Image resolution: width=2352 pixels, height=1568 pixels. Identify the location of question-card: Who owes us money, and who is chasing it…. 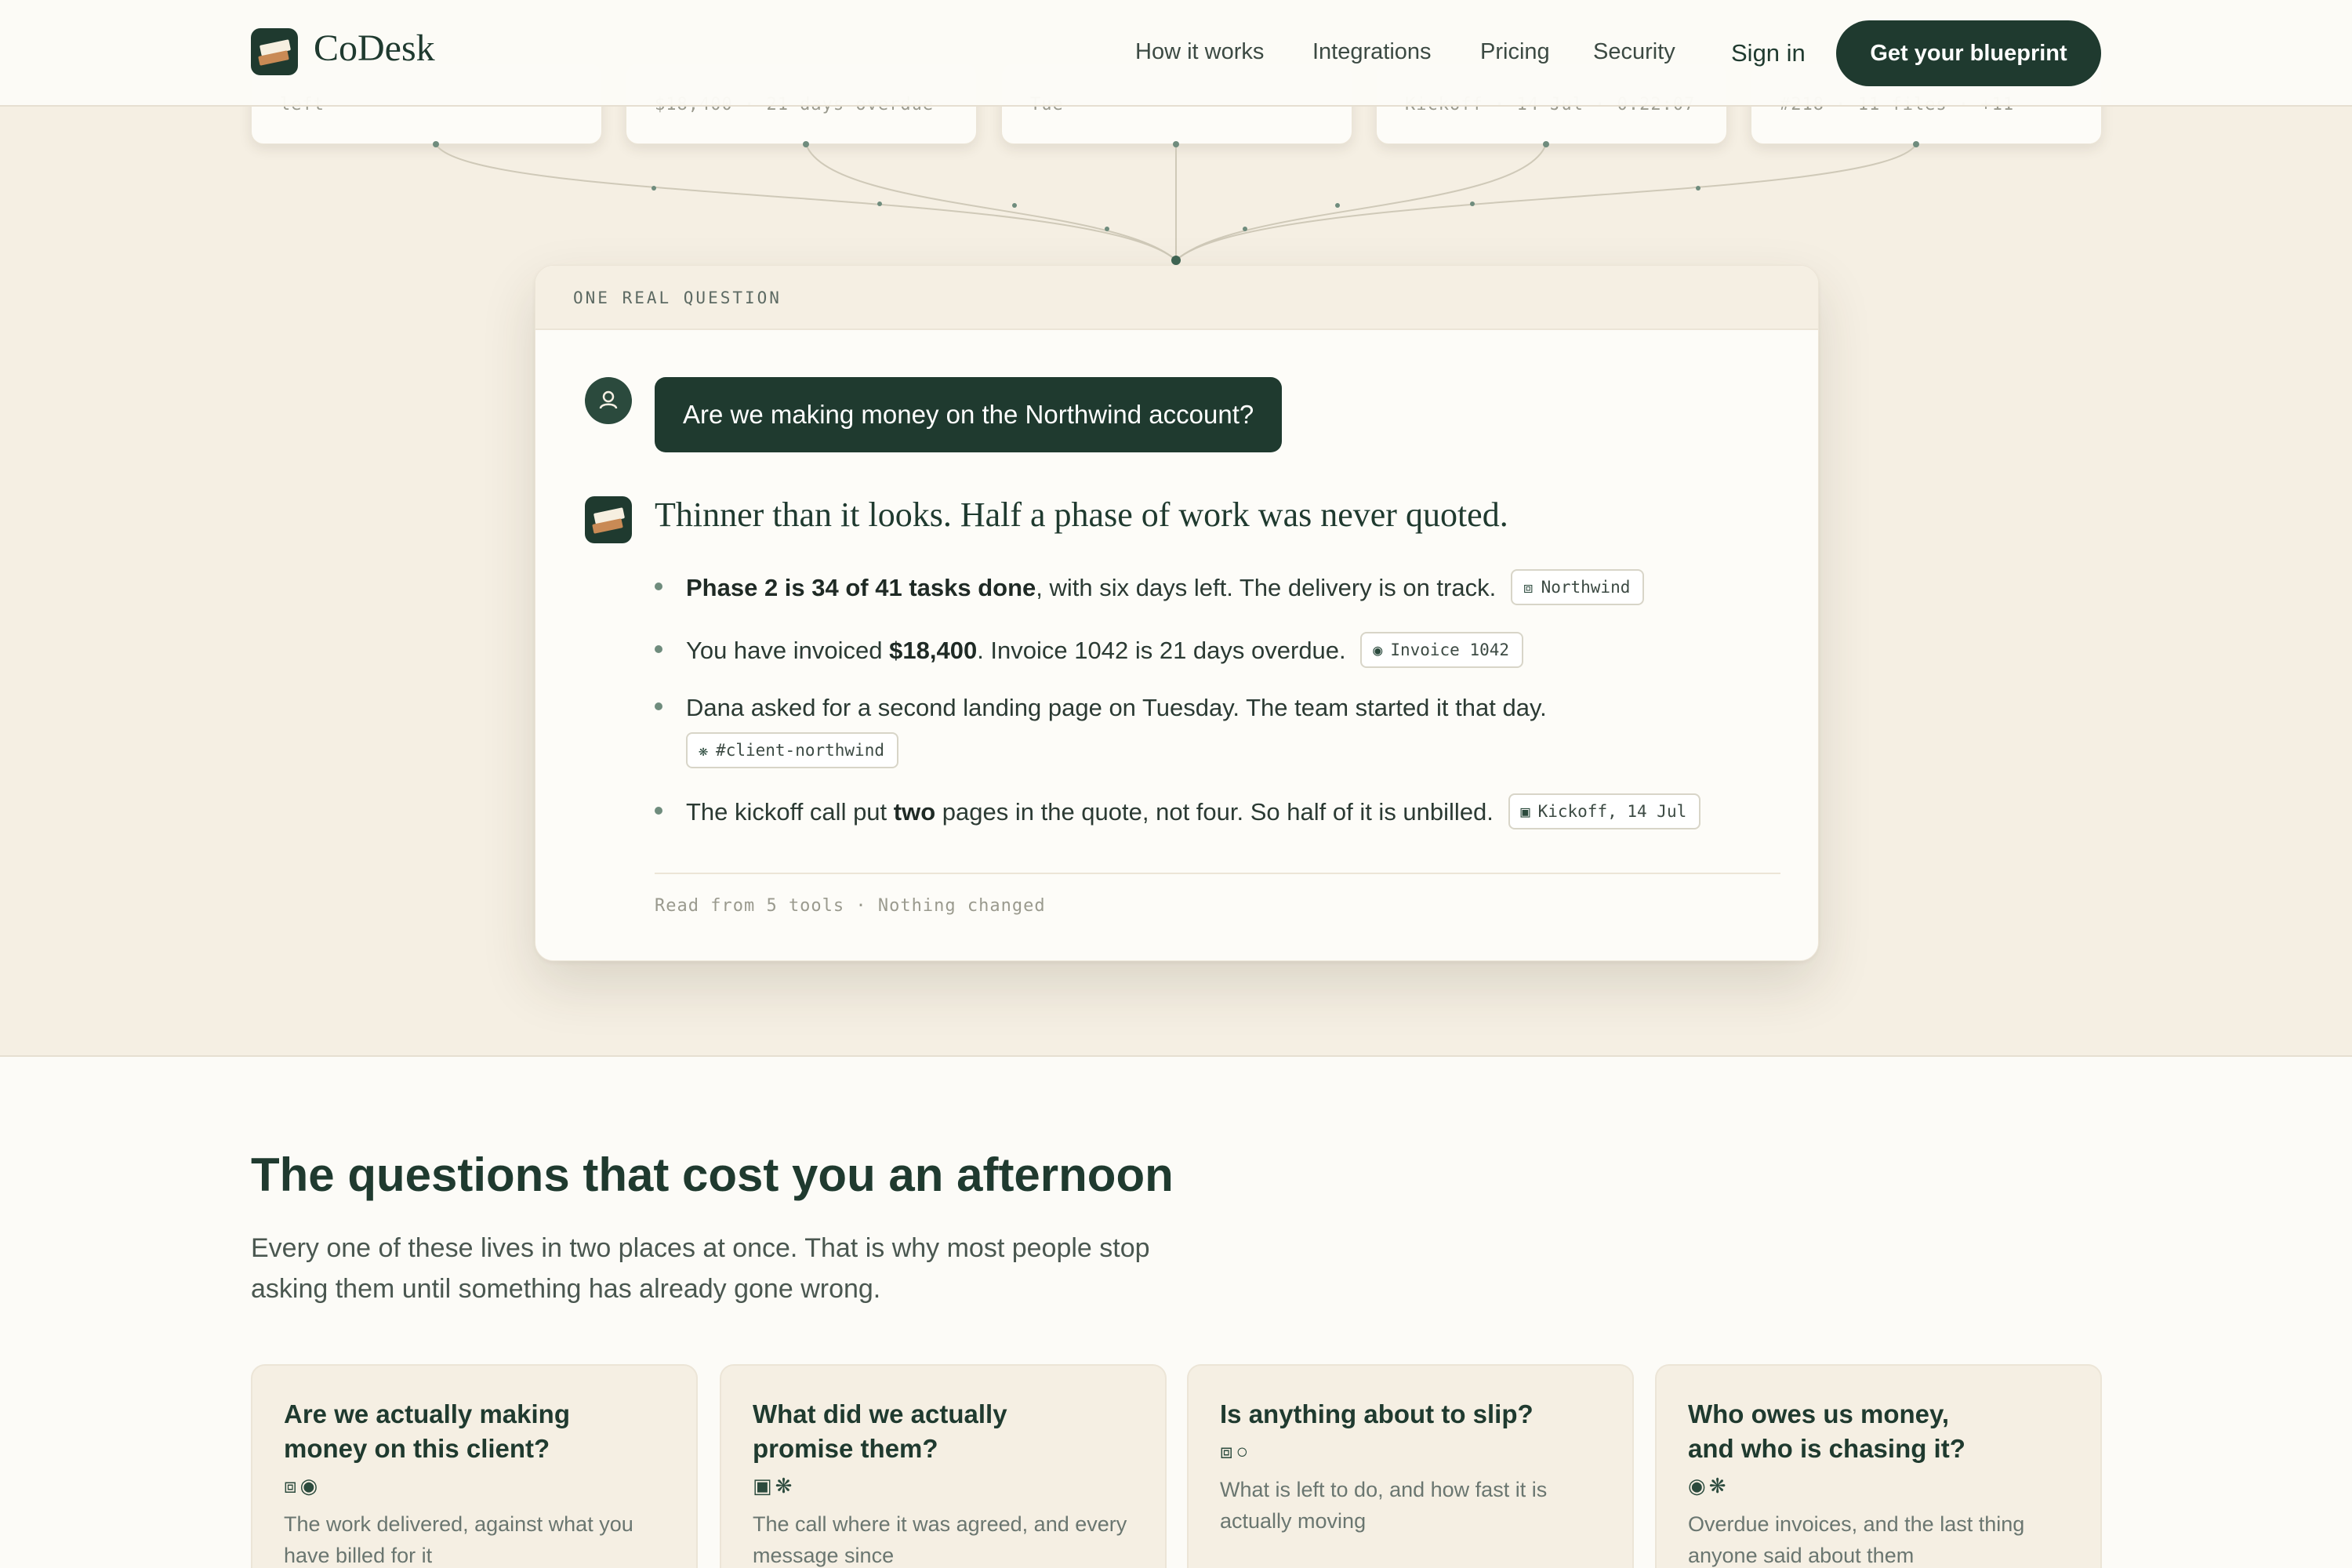
(1878, 1466).